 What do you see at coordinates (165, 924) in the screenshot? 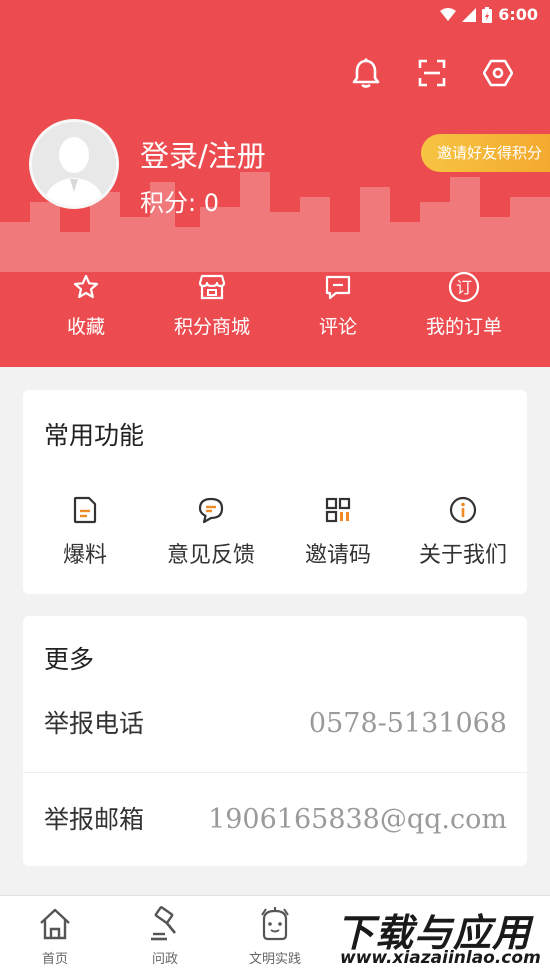
I see `gavel-icon` at bounding box center [165, 924].